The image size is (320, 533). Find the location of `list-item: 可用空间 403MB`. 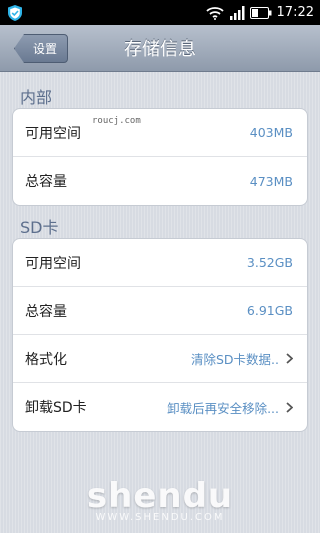

list-item: 可用空间 403MB is located at coordinates (160, 133).